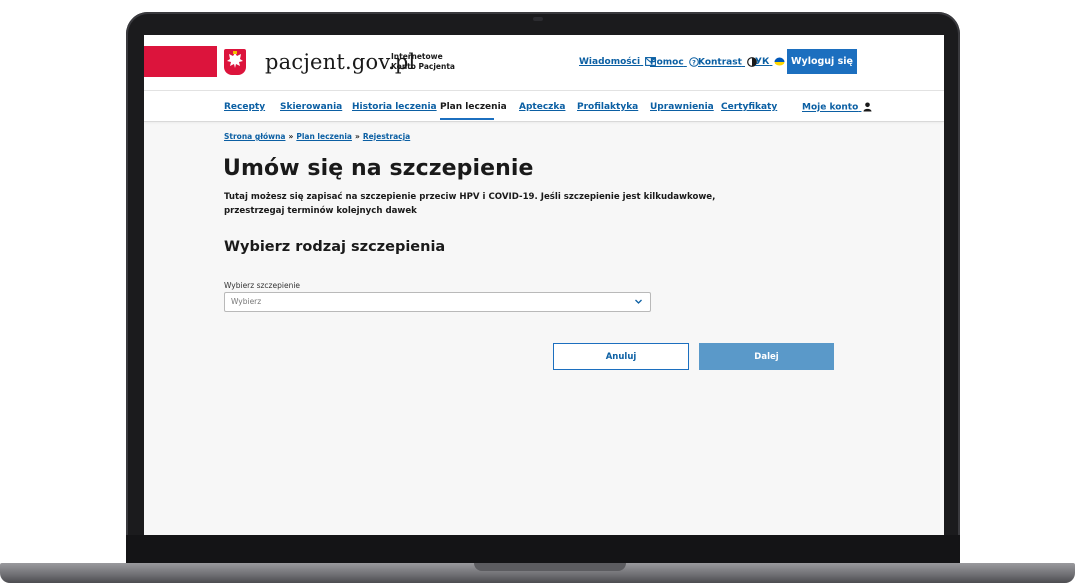  I want to click on webcam, so click(538, 19).